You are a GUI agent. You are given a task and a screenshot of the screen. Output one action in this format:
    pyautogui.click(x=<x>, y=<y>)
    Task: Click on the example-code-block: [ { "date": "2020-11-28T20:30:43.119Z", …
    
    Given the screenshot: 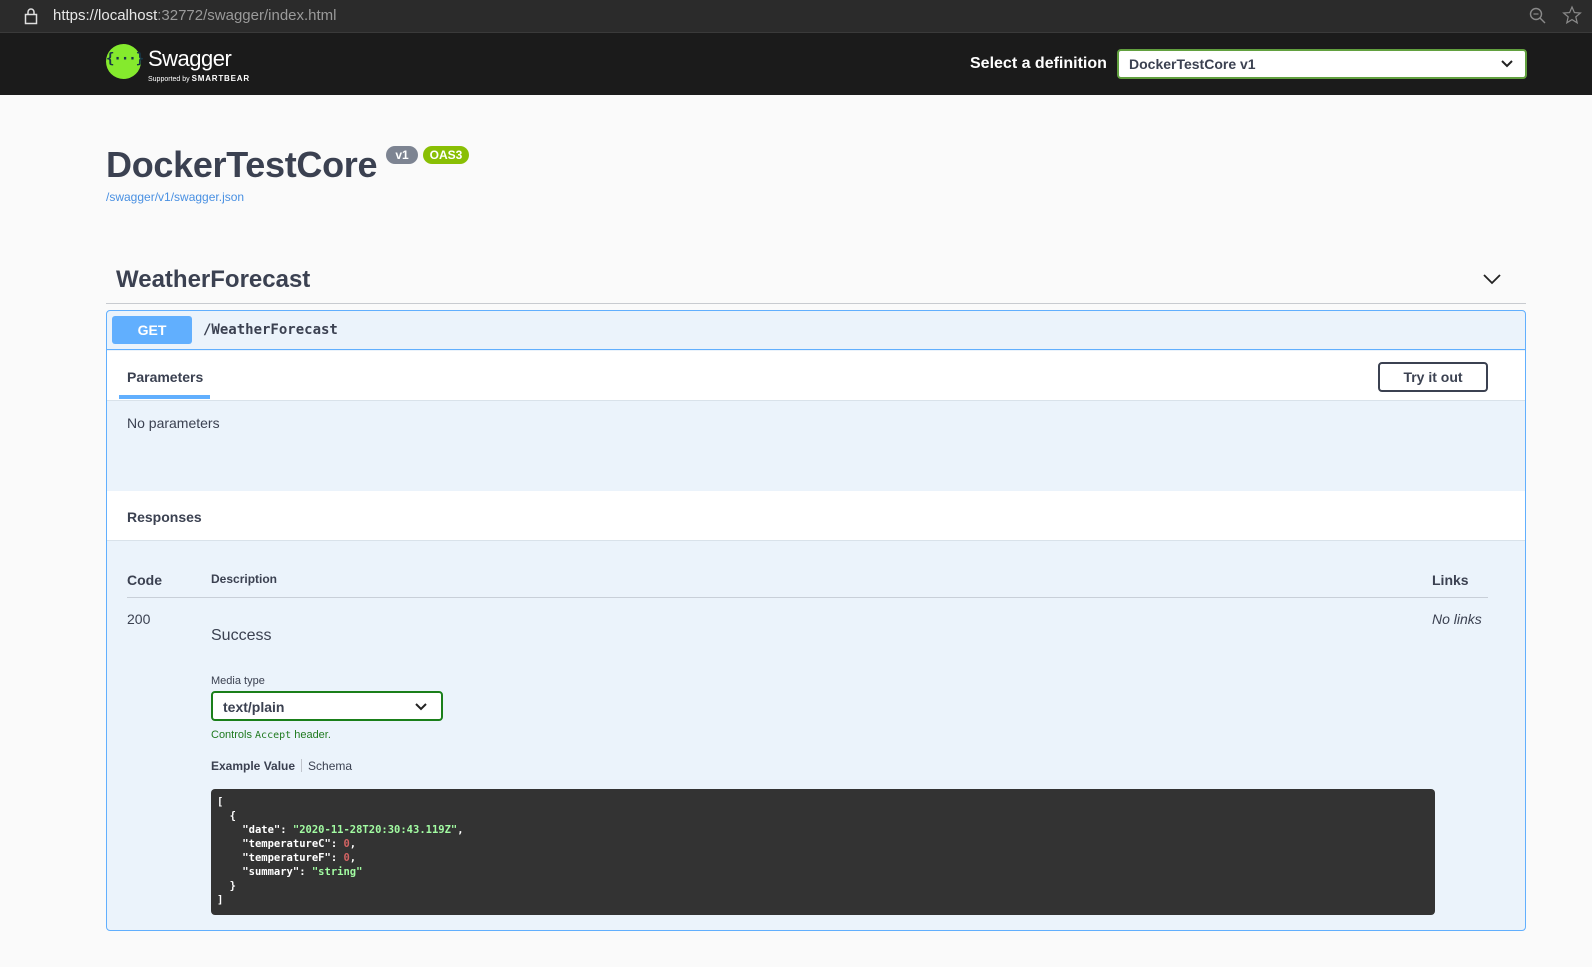 What is the action you would take?
    pyautogui.click(x=823, y=852)
    